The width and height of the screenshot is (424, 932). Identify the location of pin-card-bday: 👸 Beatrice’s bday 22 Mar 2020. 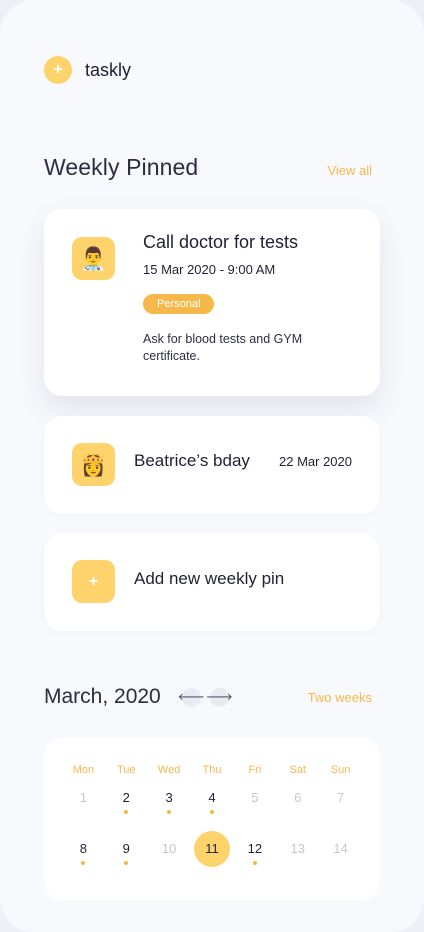
(212, 465).